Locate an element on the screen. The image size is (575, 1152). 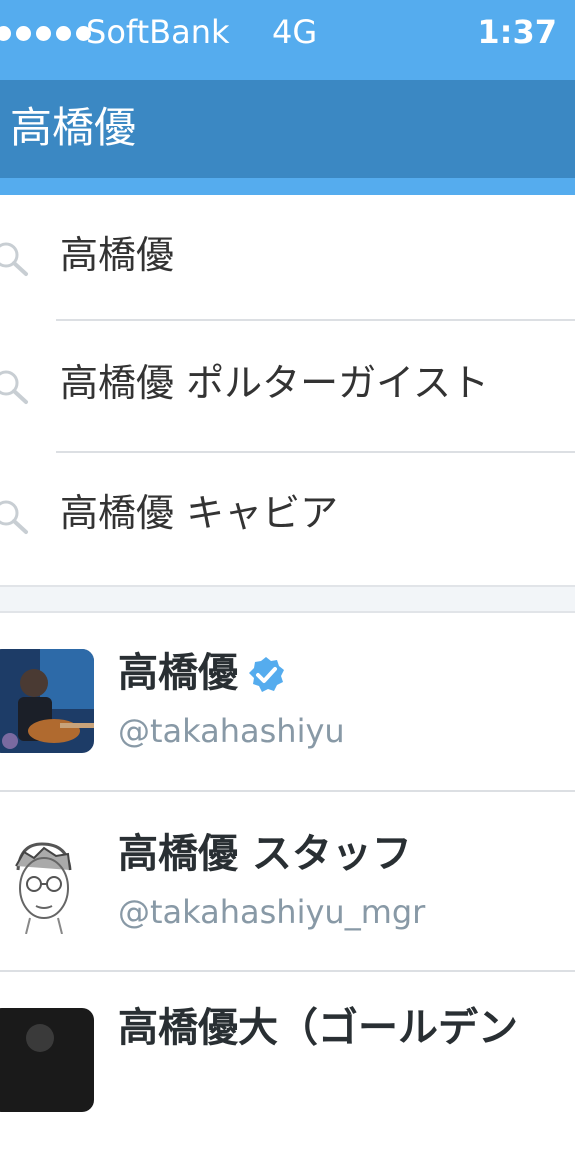
suggestion-item: 高橋優 is located at coordinates (287, 260).